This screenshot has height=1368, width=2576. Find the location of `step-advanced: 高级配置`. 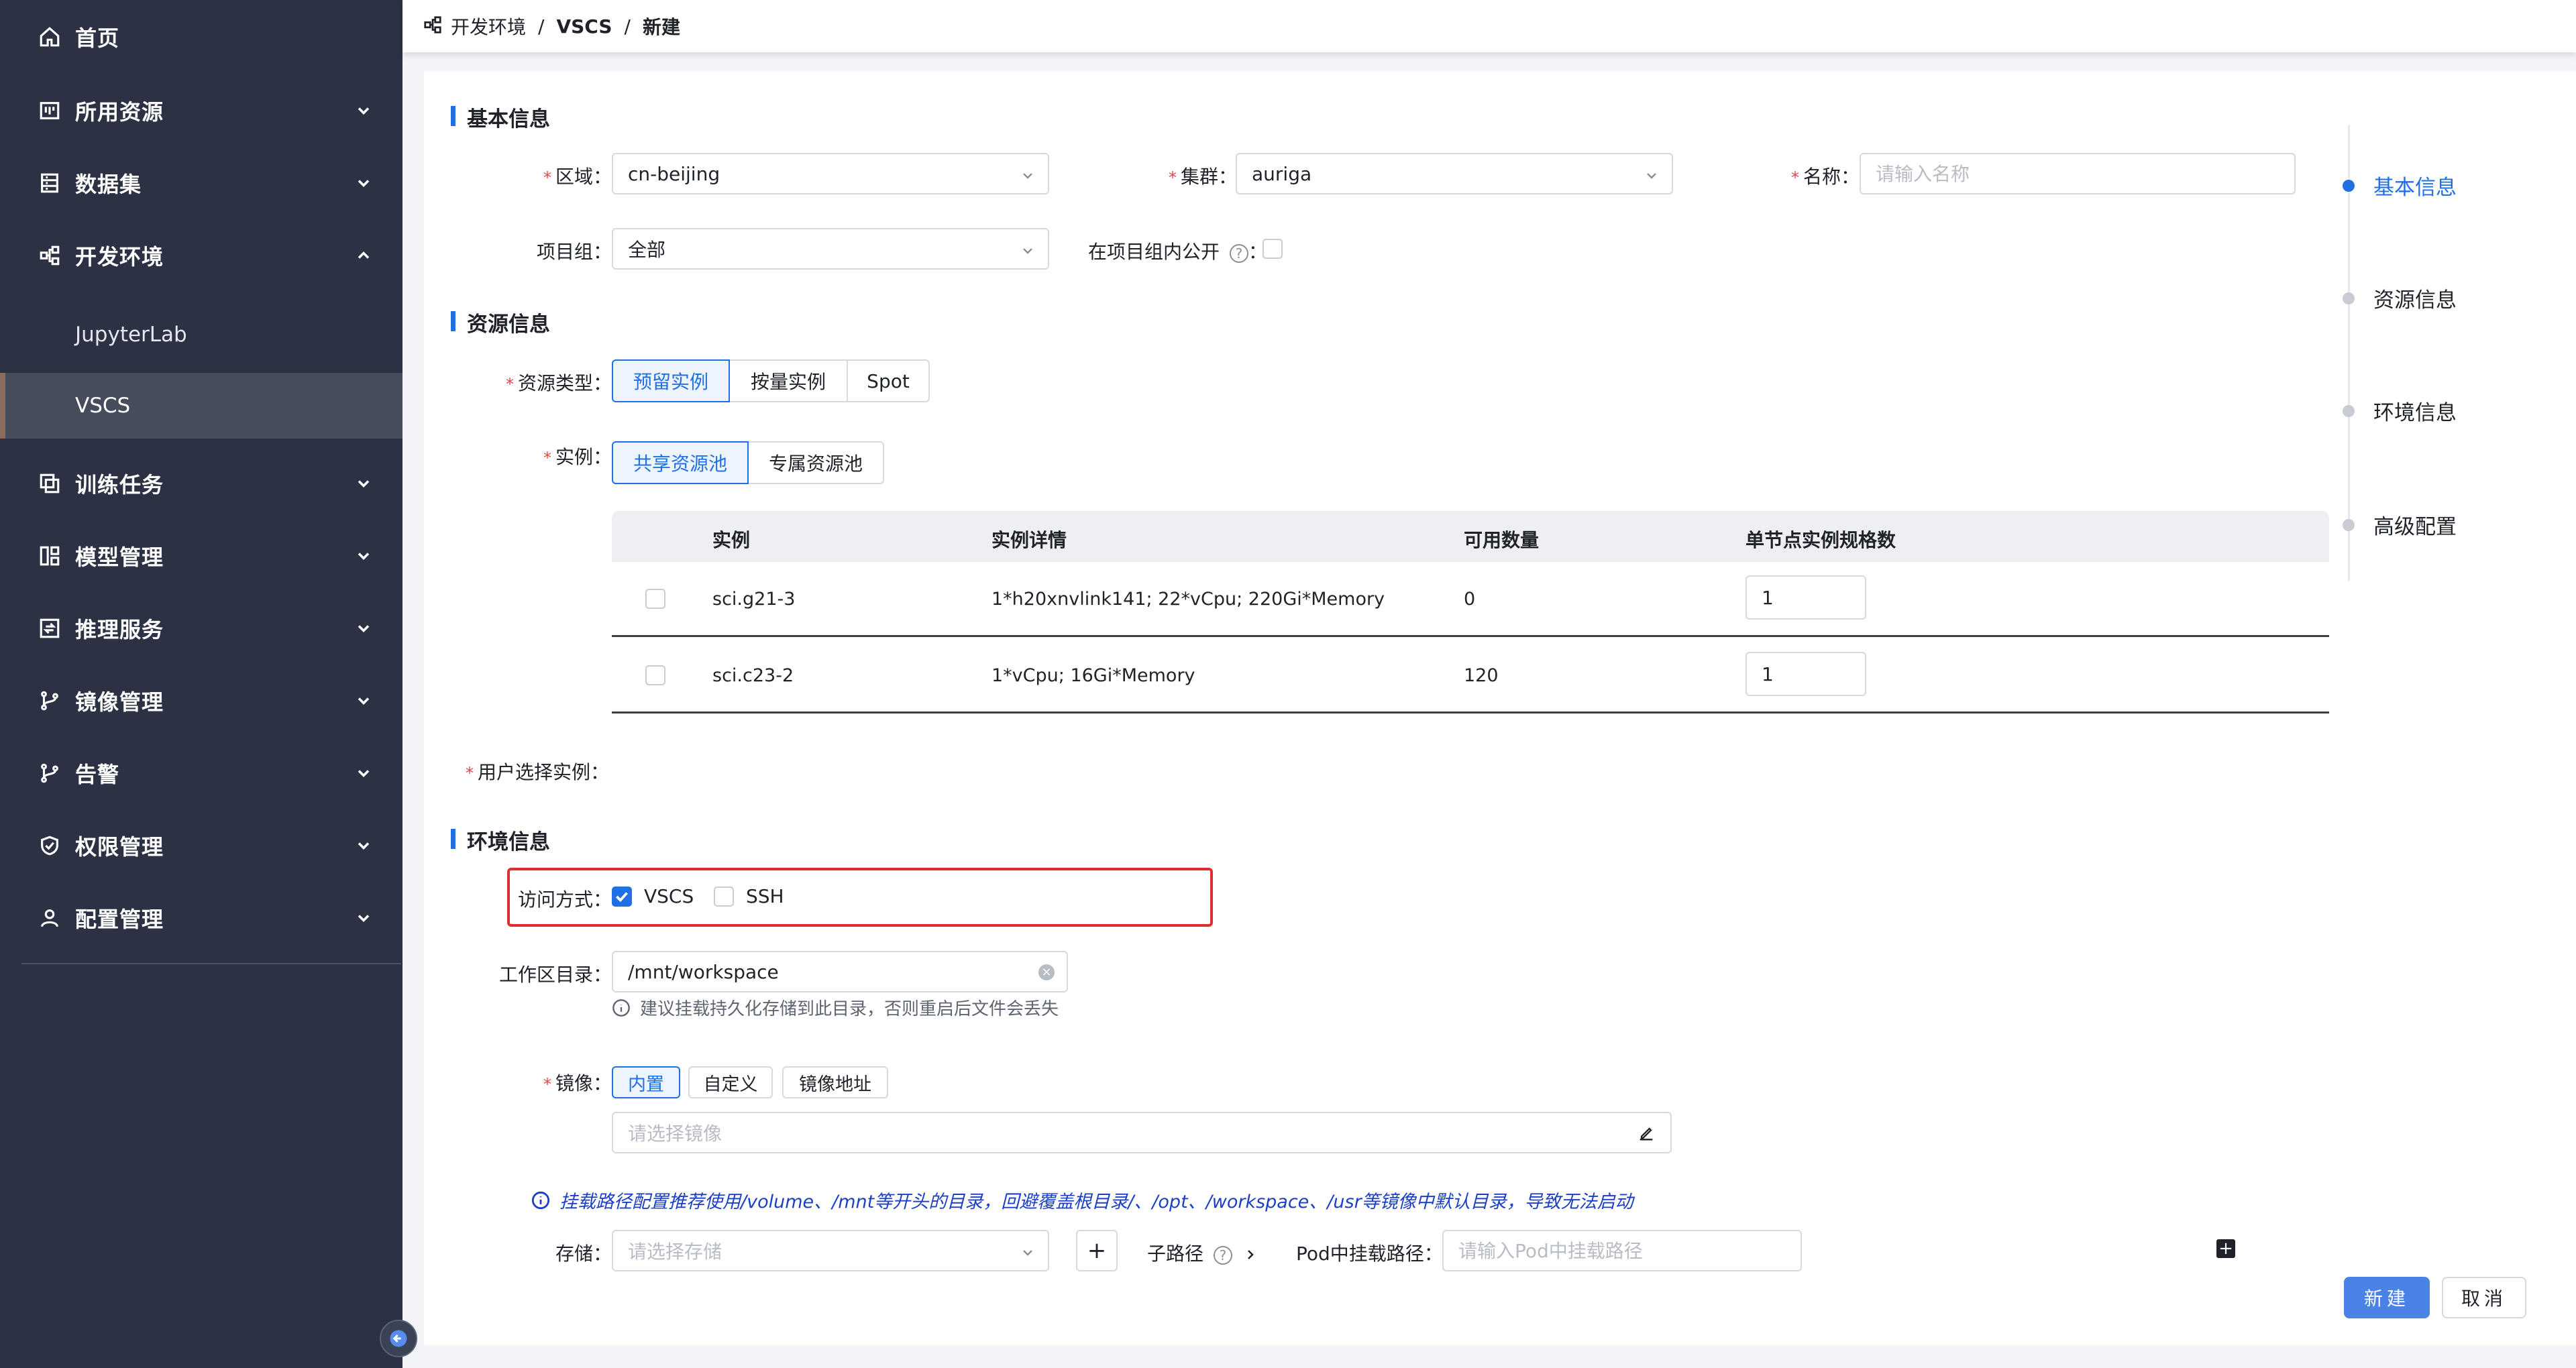

step-advanced: 高级配置 is located at coordinates (2398, 525).